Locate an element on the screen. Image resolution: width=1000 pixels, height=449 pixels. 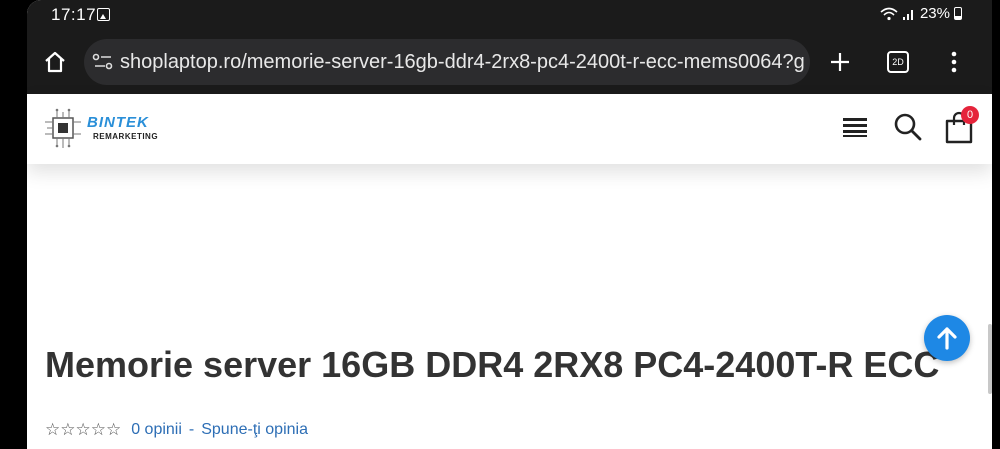
logo-subtitle: REMARKETING is located at coordinates (126, 136).